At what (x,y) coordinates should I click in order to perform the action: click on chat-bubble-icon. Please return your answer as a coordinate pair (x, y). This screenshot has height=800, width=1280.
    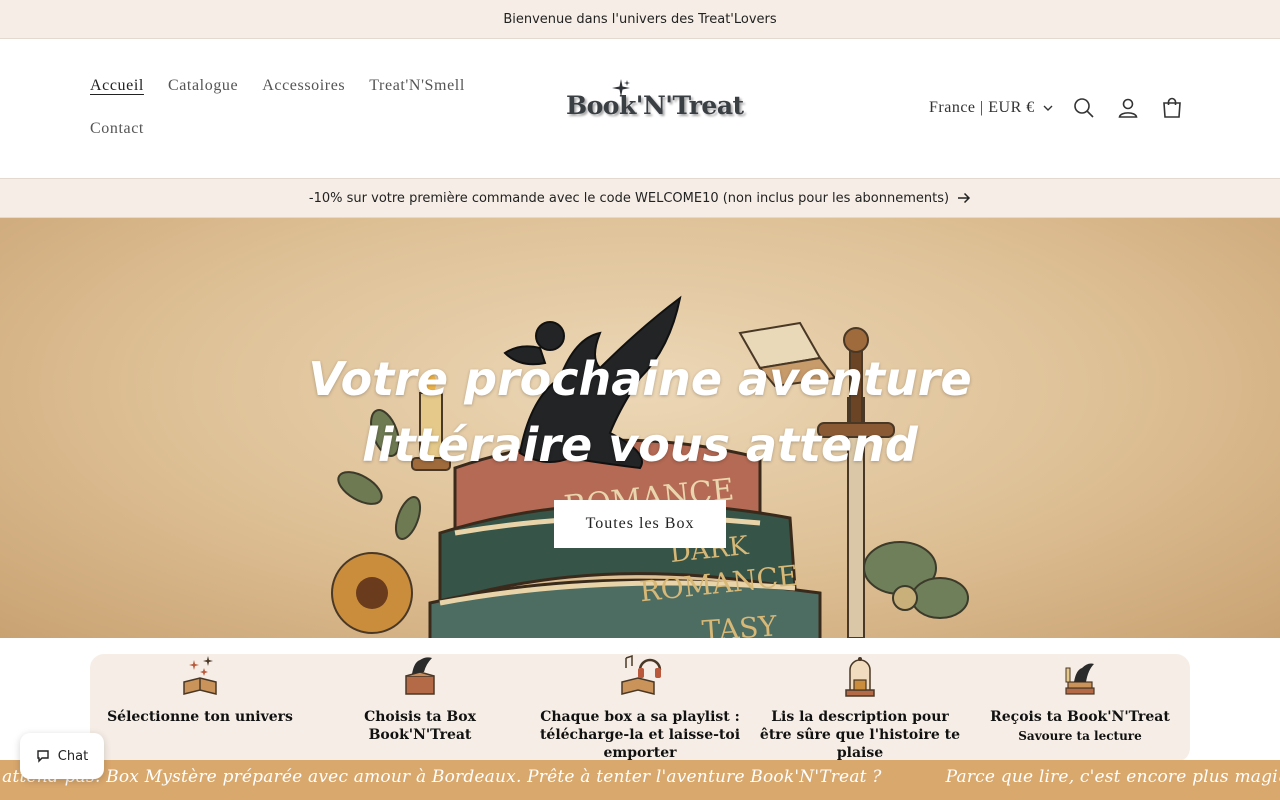
    Looking at the image, I should click on (43, 756).